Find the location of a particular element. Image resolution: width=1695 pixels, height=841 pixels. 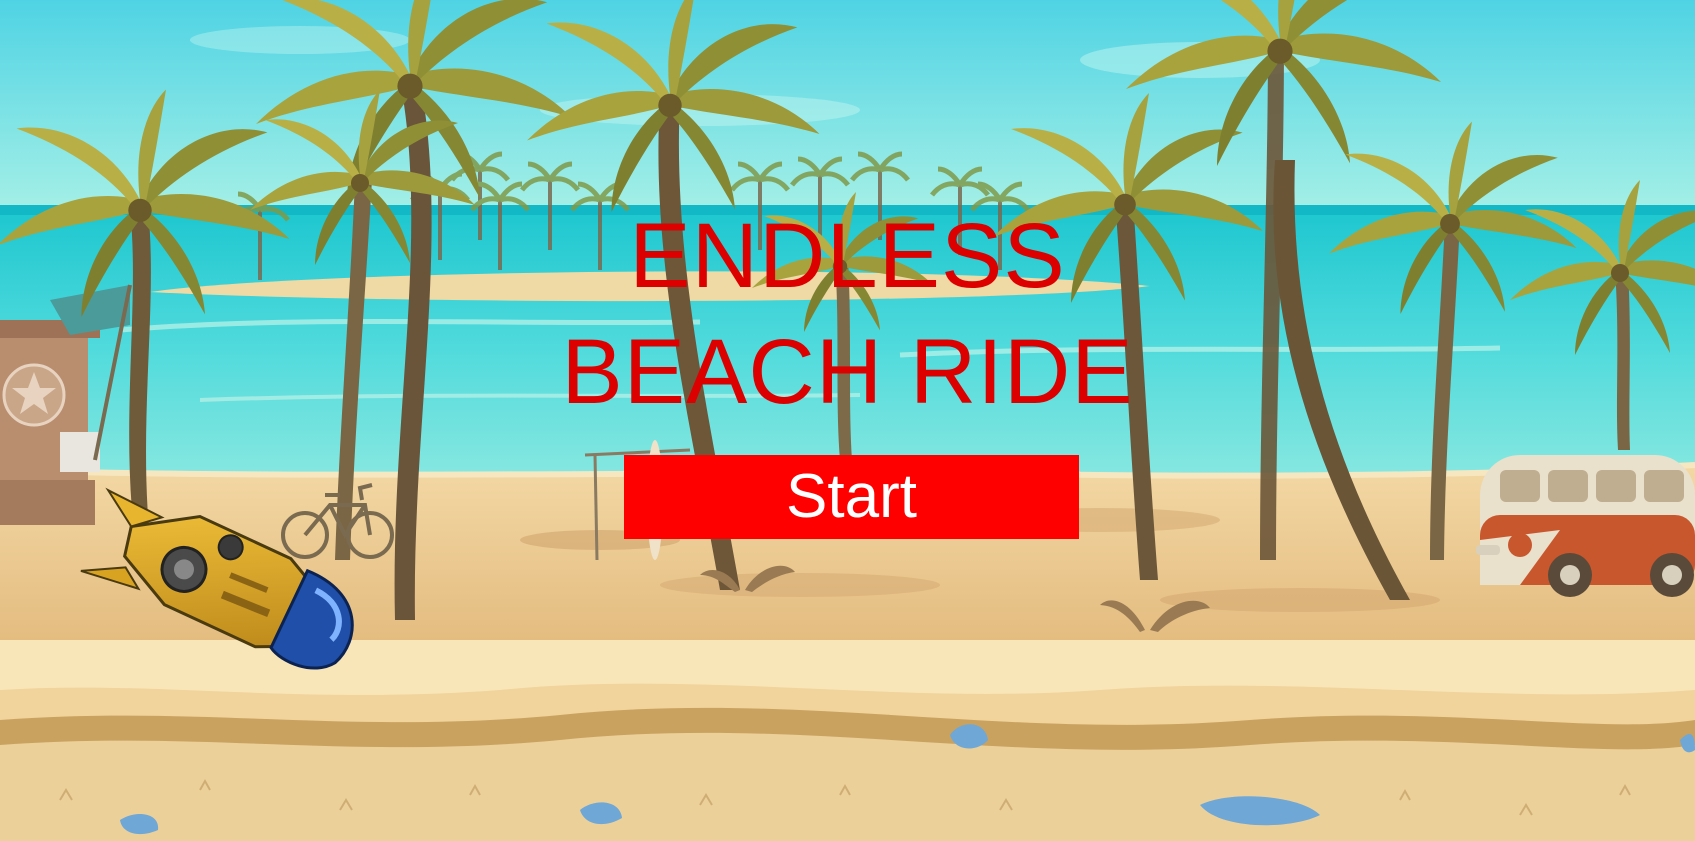

game-title-line-1: ENDLESS is located at coordinates (847, 256).